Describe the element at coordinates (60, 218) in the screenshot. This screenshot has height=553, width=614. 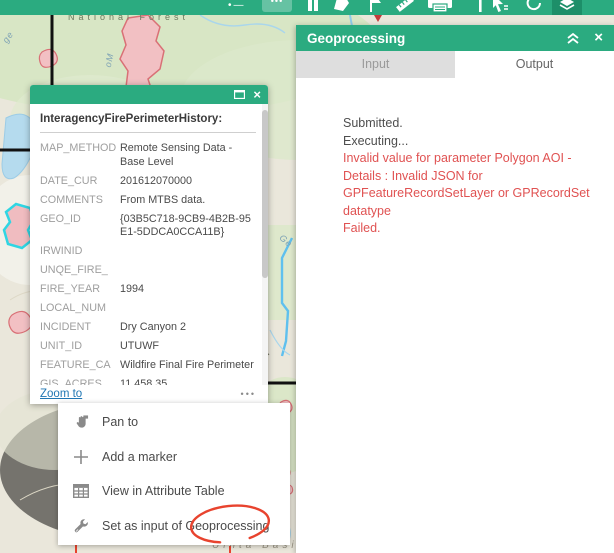
I see `field-label: GEO_ID` at that location.